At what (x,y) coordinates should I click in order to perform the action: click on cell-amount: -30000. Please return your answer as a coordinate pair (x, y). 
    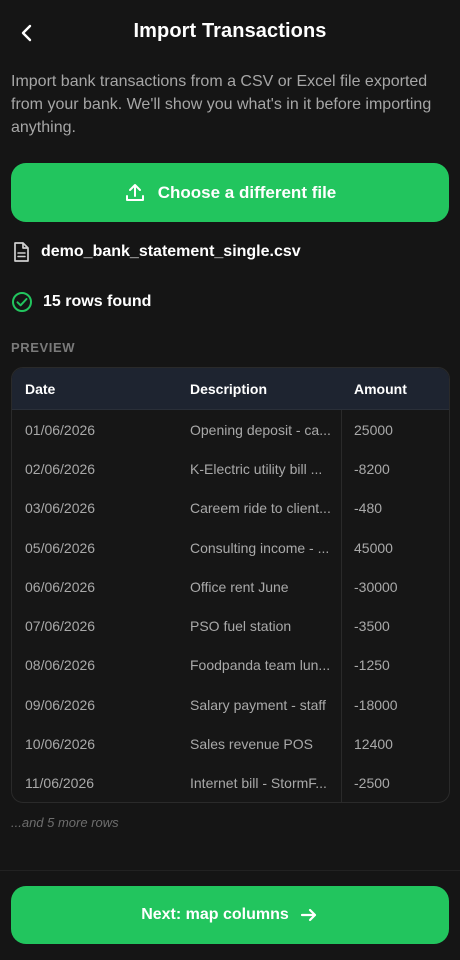
    Looking at the image, I should click on (376, 586).